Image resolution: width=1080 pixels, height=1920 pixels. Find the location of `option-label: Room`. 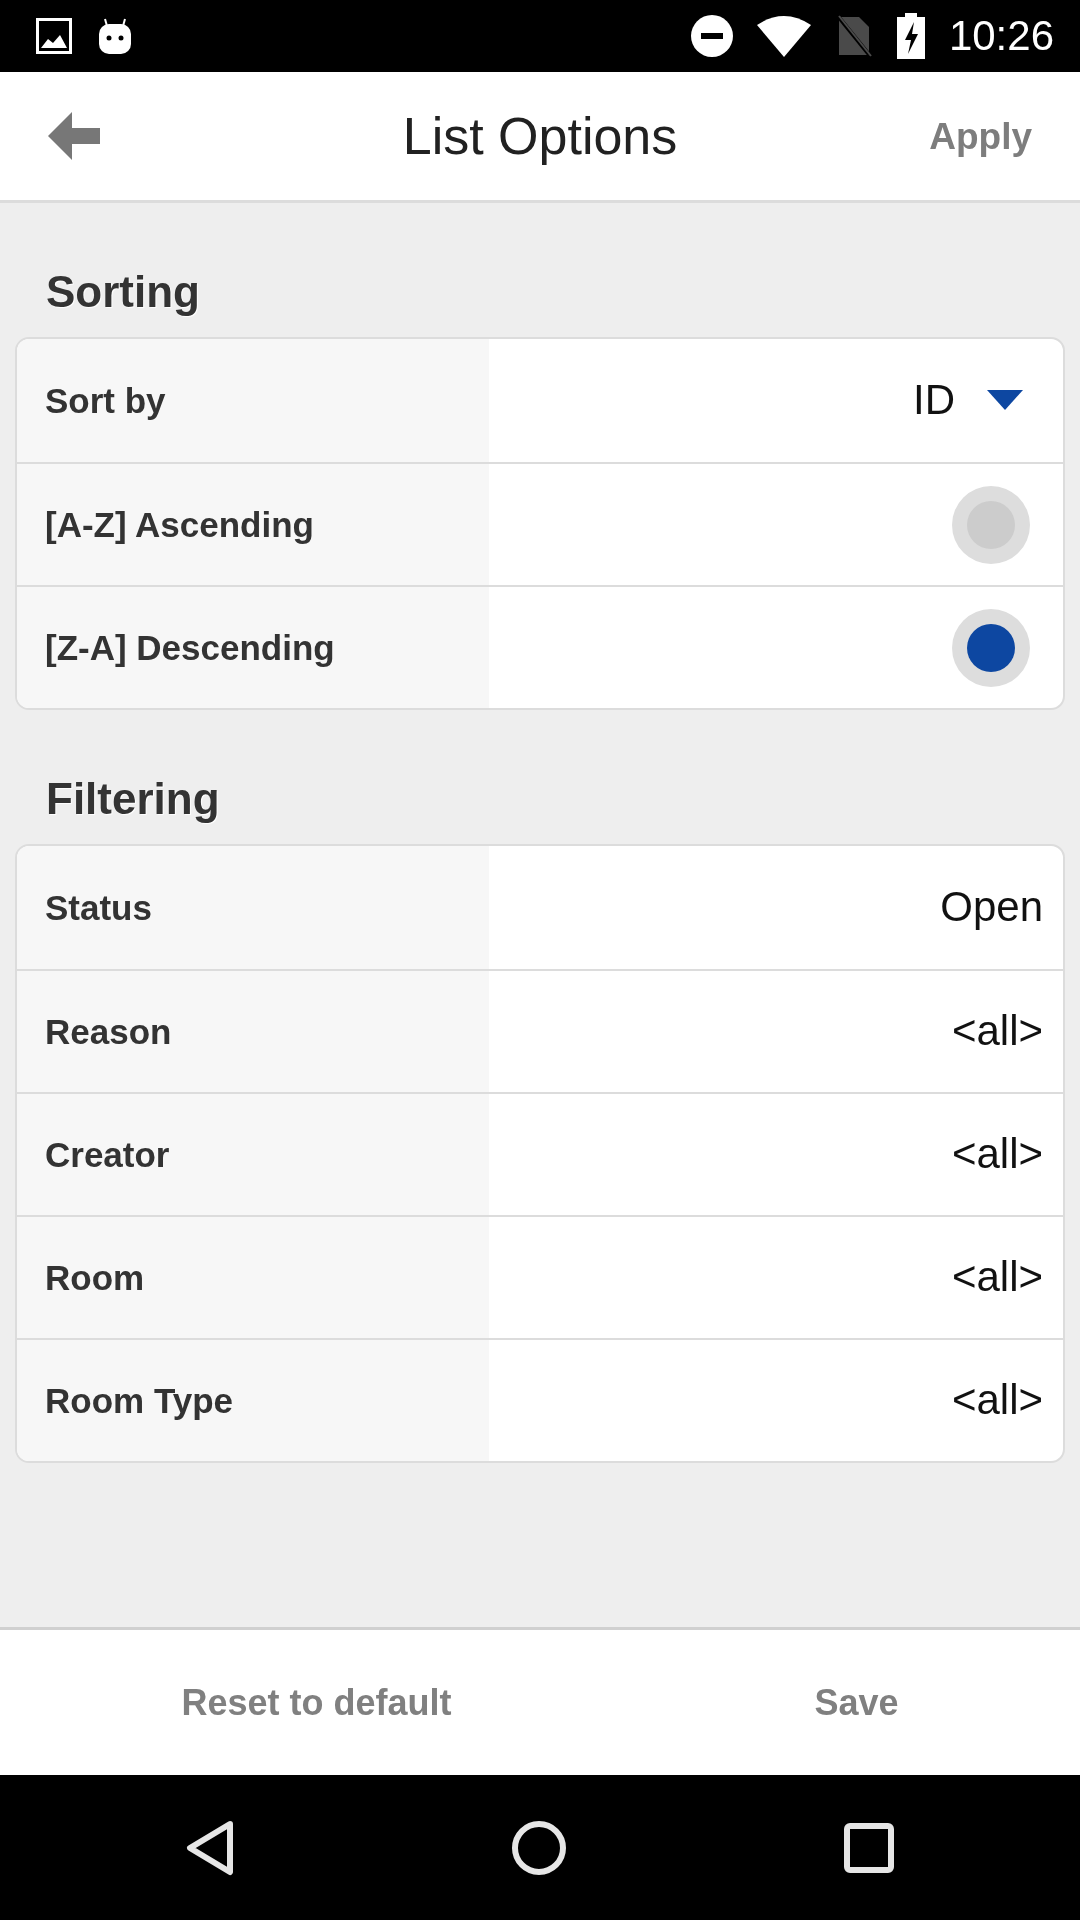

option-label: Room is located at coordinates (95, 1277).